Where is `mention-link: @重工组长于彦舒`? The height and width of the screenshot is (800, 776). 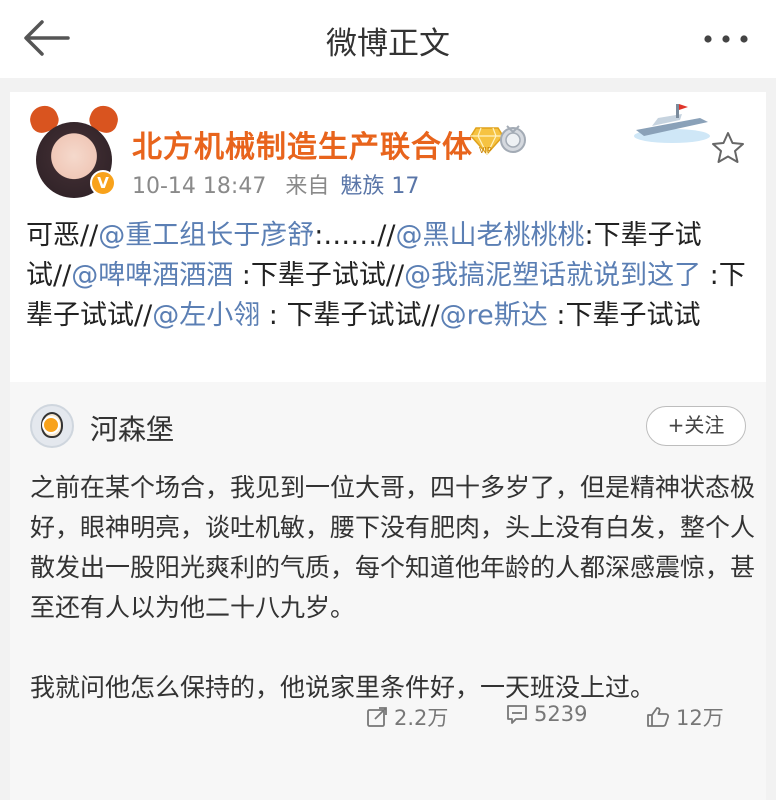
mention-link: @重工组长于彦舒 is located at coordinates (206, 235).